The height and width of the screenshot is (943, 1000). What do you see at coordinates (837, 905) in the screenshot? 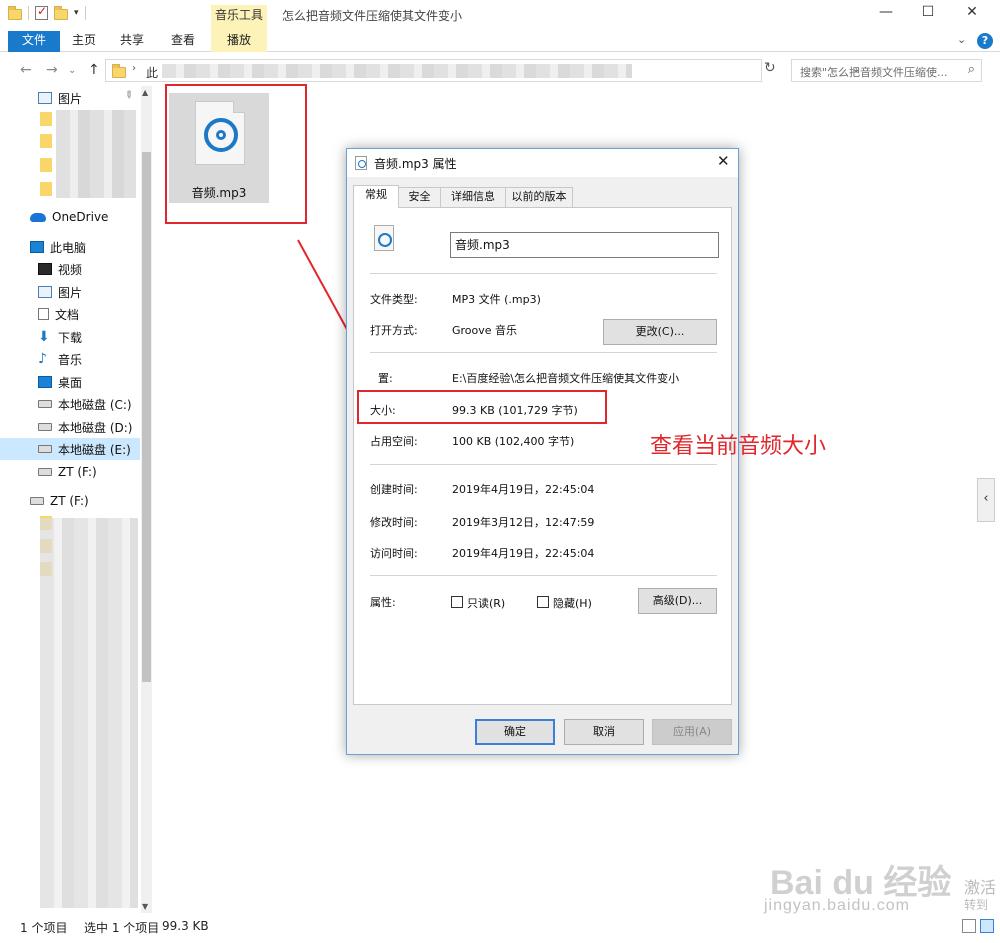
I see `watermark-url: jingyan.baidu.com` at bounding box center [837, 905].